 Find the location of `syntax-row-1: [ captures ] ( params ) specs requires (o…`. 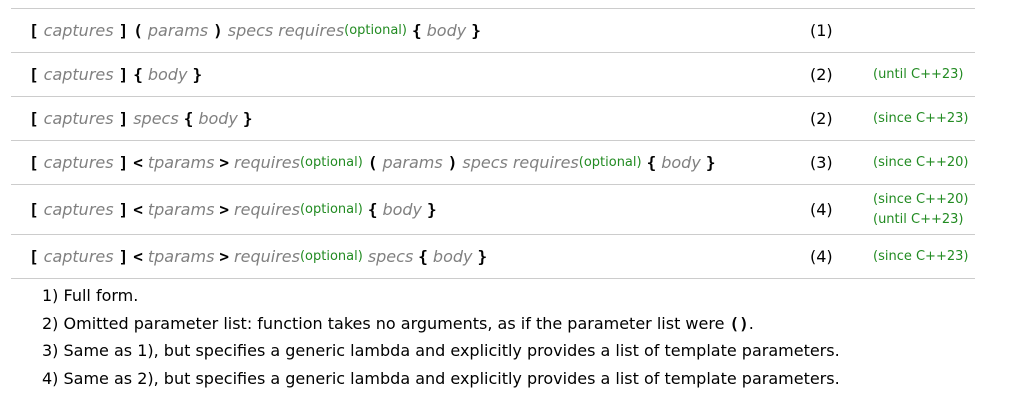

syntax-row-1: [ captures ] ( params ) specs requires (o… is located at coordinates (493, 31).